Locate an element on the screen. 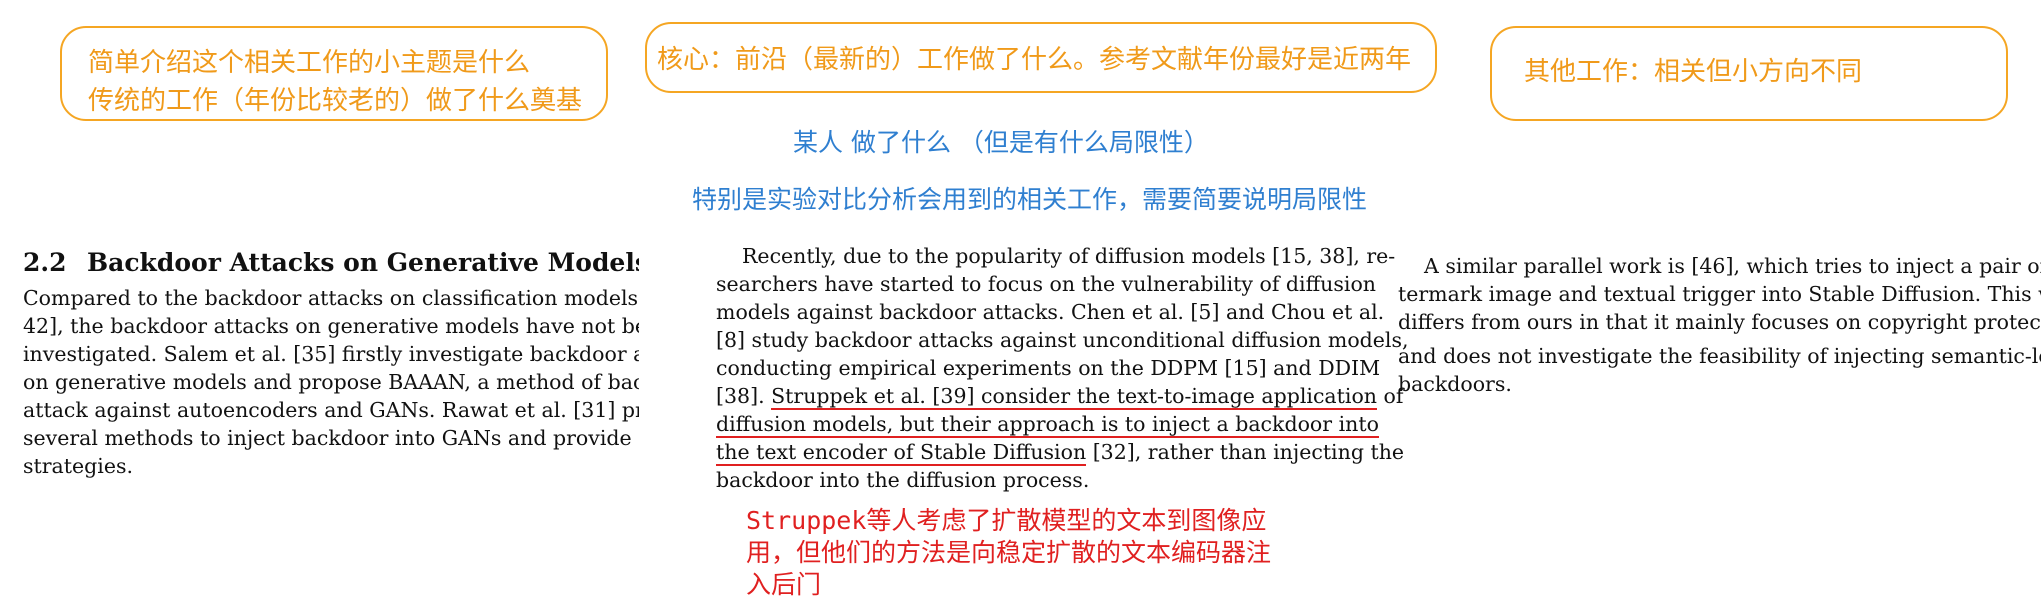 This screenshot has width=2041, height=601. red-note-line-2: 用，但他们的方法是向稳定扩散的文本编码器注 is located at coordinates (1009, 552).